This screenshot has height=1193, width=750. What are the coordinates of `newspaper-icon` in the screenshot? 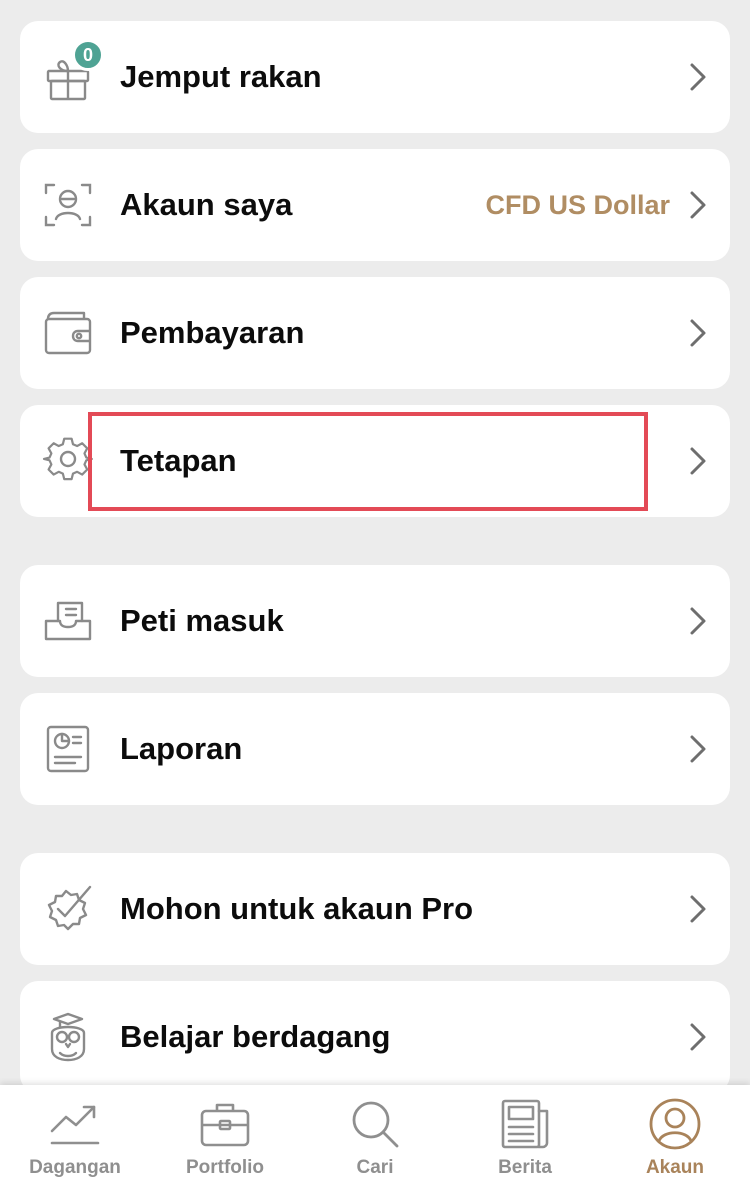 It's located at (525, 1124).